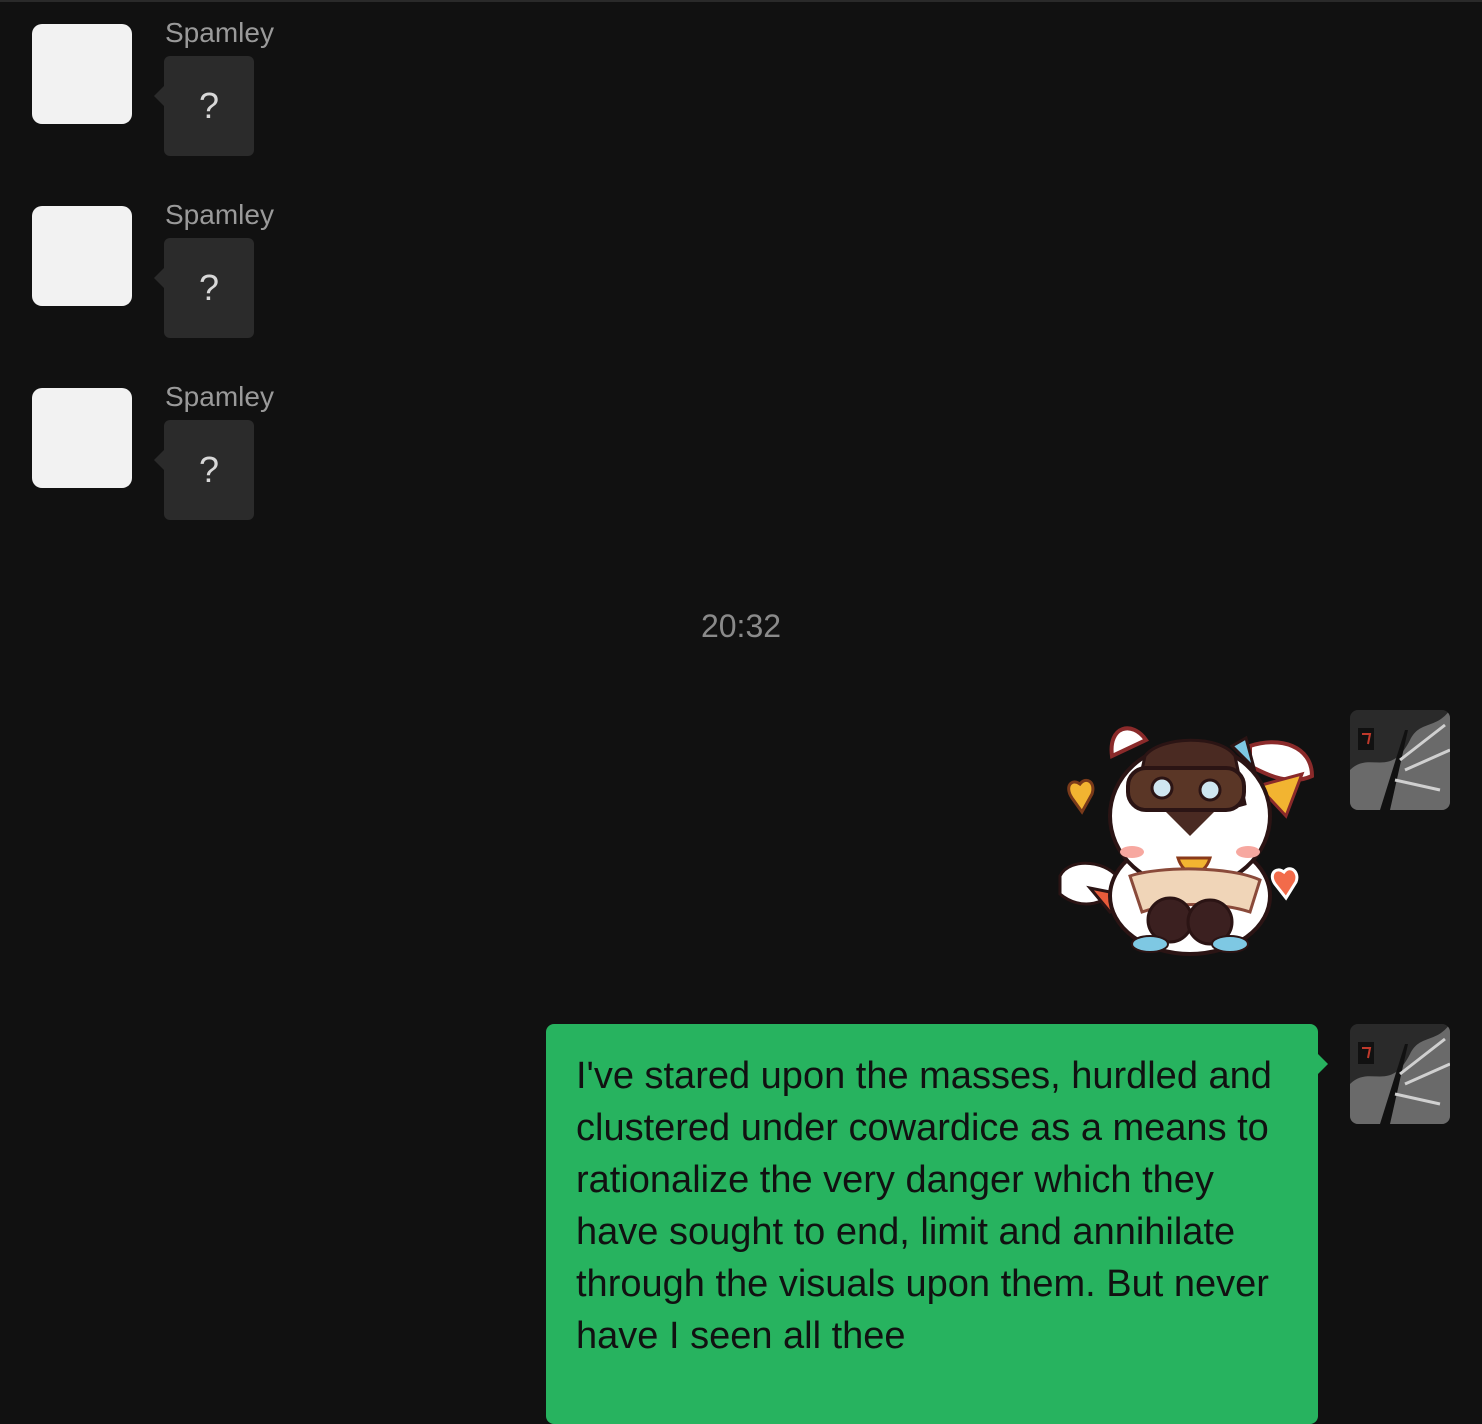  Describe the element at coordinates (1185, 838) in the screenshot. I see `cat-sticker` at that location.